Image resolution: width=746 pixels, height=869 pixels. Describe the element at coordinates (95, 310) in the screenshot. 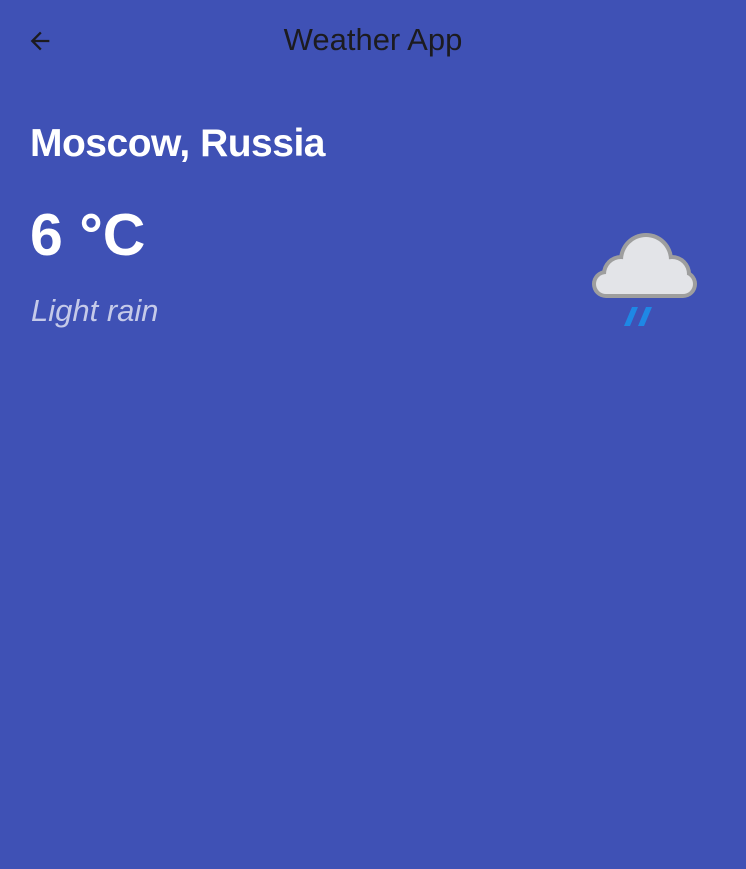

I see `weather-description: Light rain` at that location.